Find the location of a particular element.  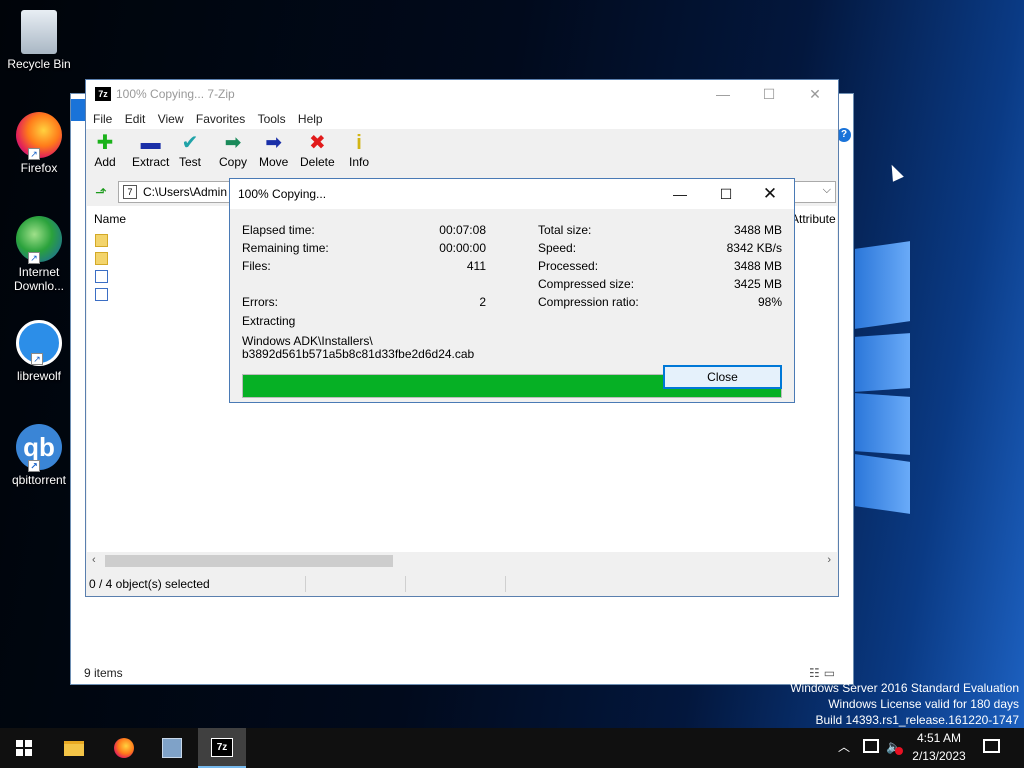

notifications-icon is located at coordinates (991, 746).